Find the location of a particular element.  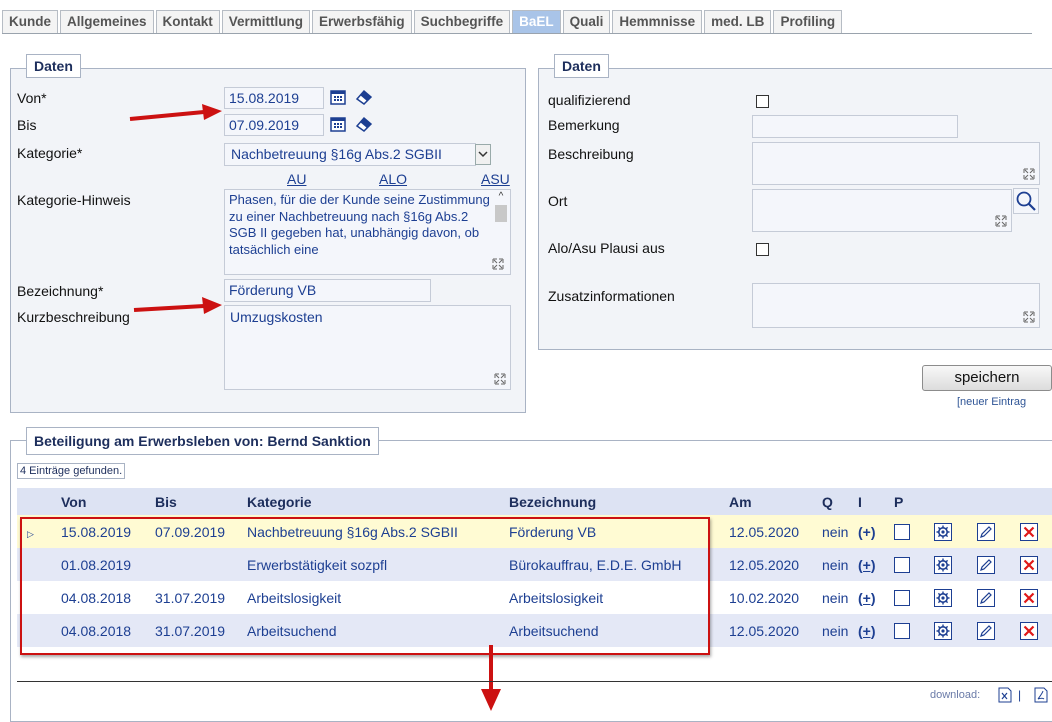

tab-hemmnisse: Hemmnisse is located at coordinates (657, 21).